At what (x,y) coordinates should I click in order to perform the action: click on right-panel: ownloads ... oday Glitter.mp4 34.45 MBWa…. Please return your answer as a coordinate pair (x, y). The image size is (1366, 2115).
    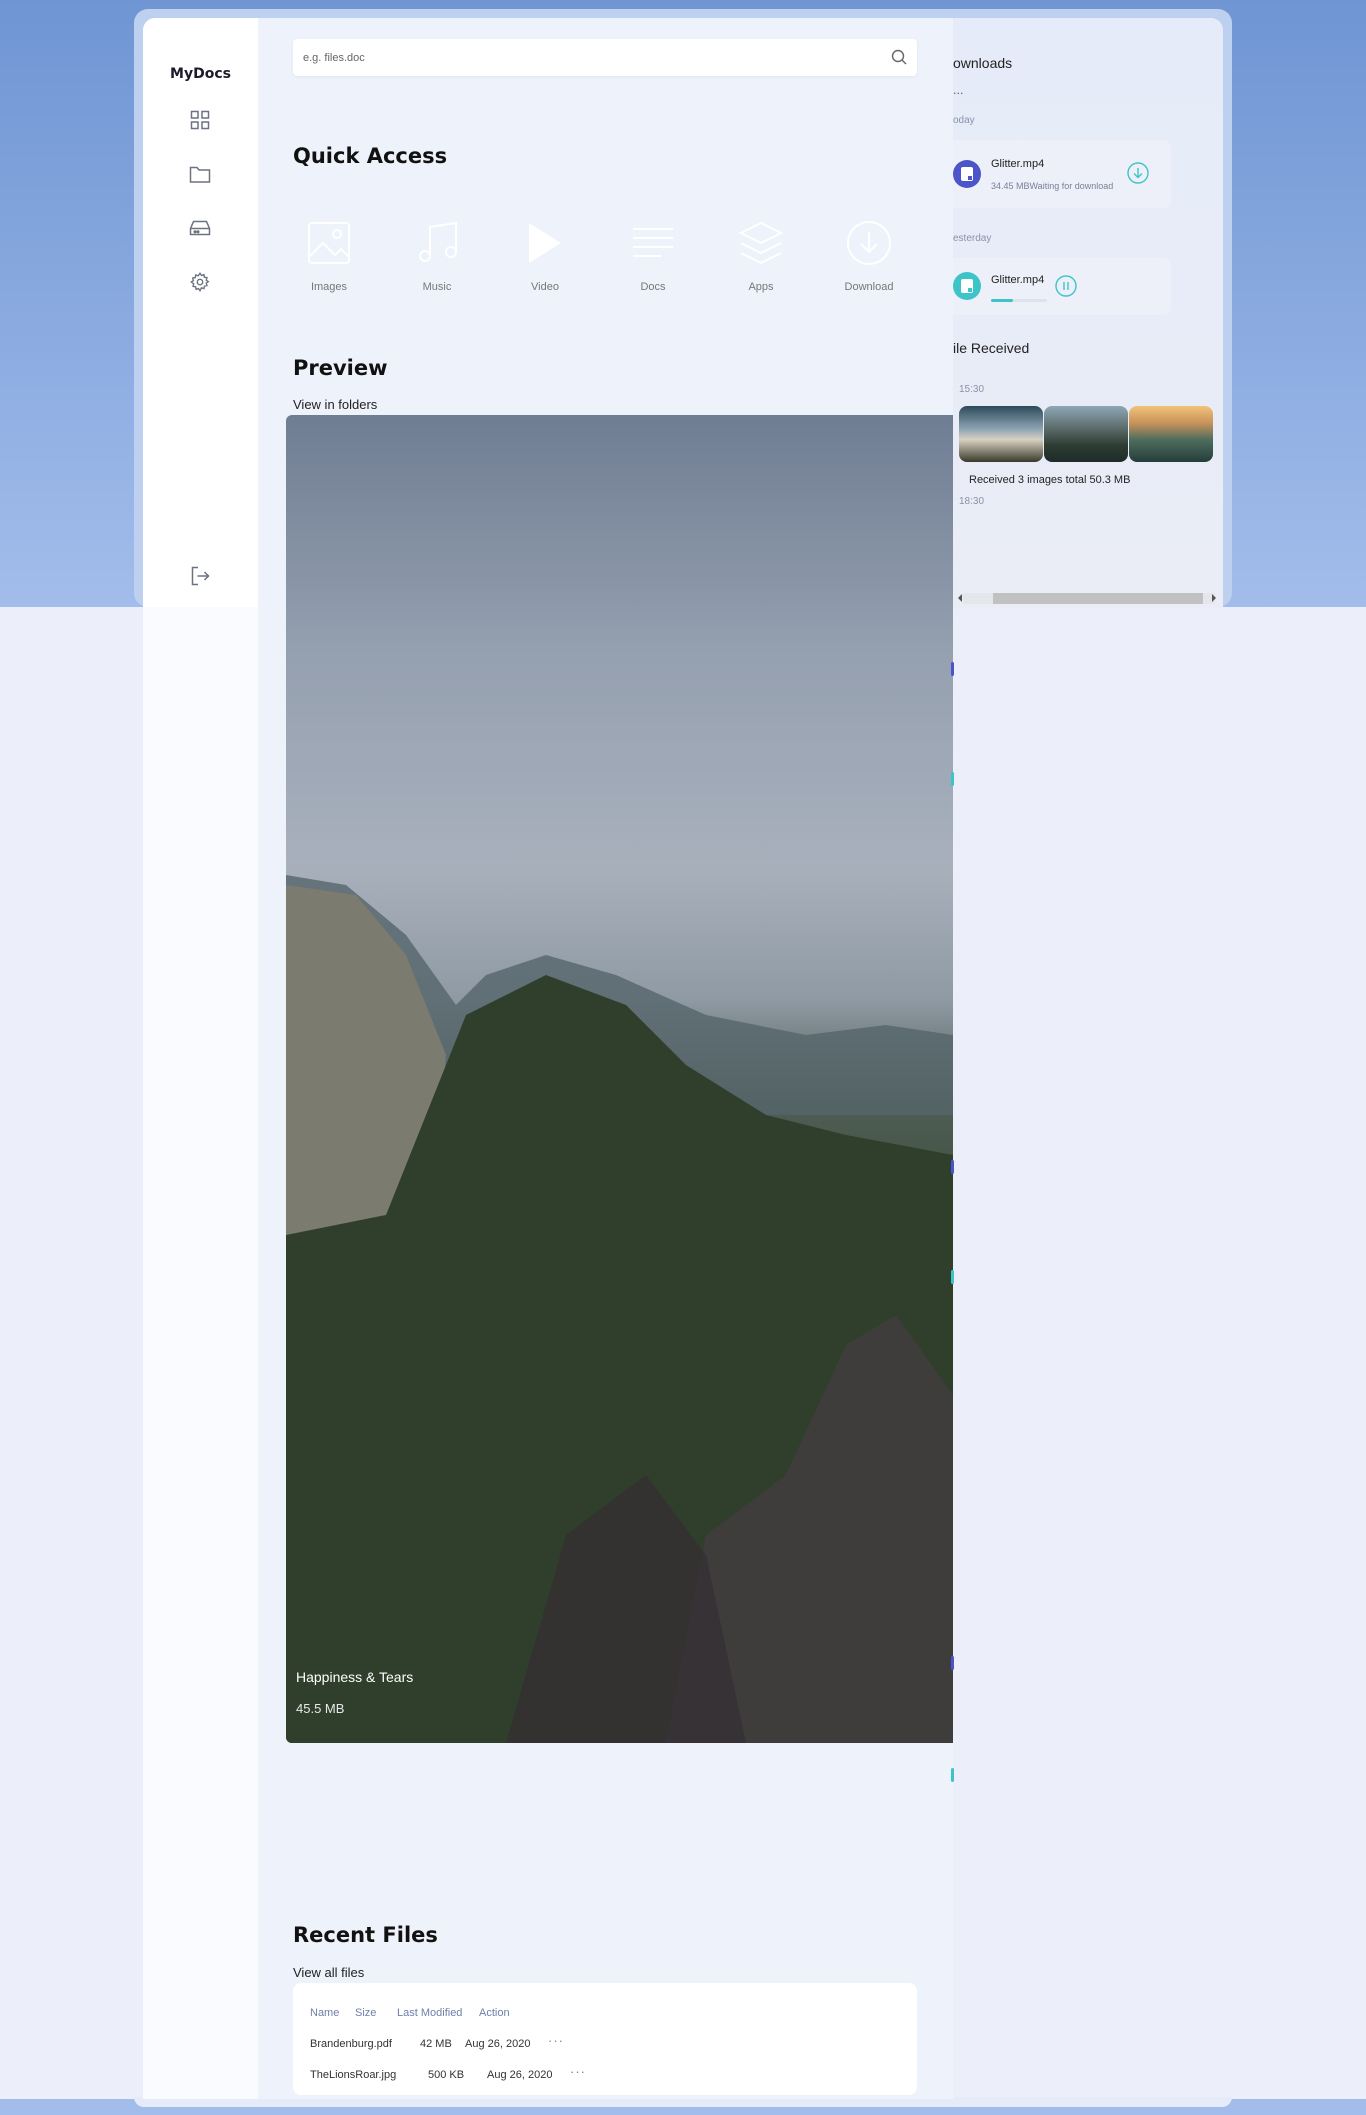
    Looking at the image, I should click on (1088, 313).